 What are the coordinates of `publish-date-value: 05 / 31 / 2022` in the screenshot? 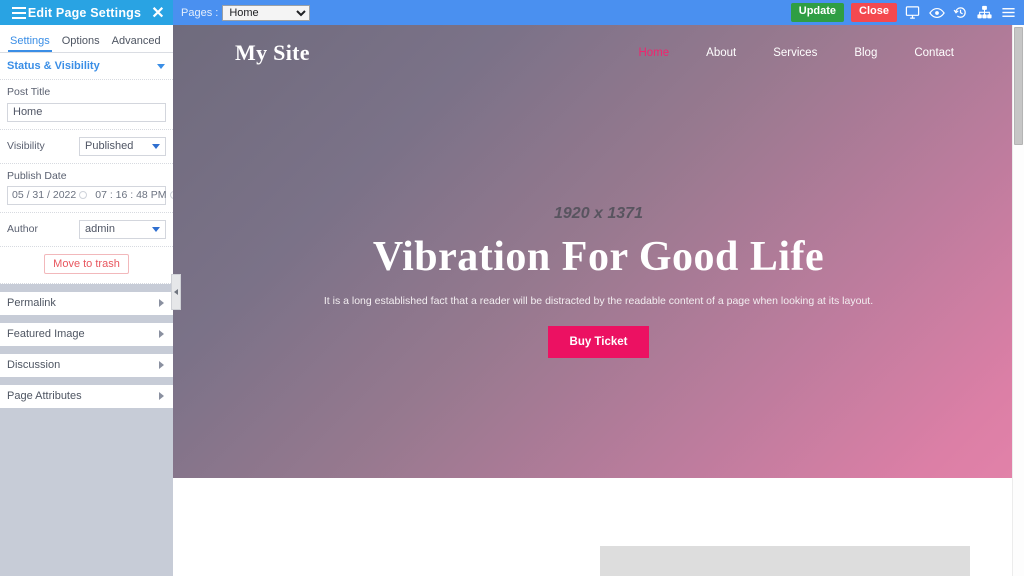 It's located at (44, 195).